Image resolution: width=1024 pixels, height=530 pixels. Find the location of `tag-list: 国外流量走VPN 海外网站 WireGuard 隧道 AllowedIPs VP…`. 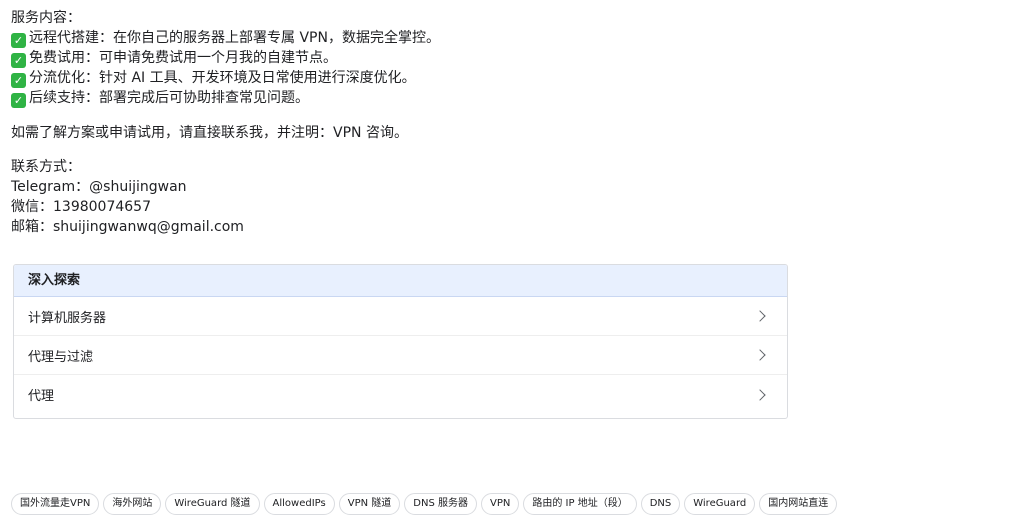

tag-list: 国外流量走VPN 海外网站 WireGuard 隧道 AllowedIPs VP… is located at coordinates (424, 504).